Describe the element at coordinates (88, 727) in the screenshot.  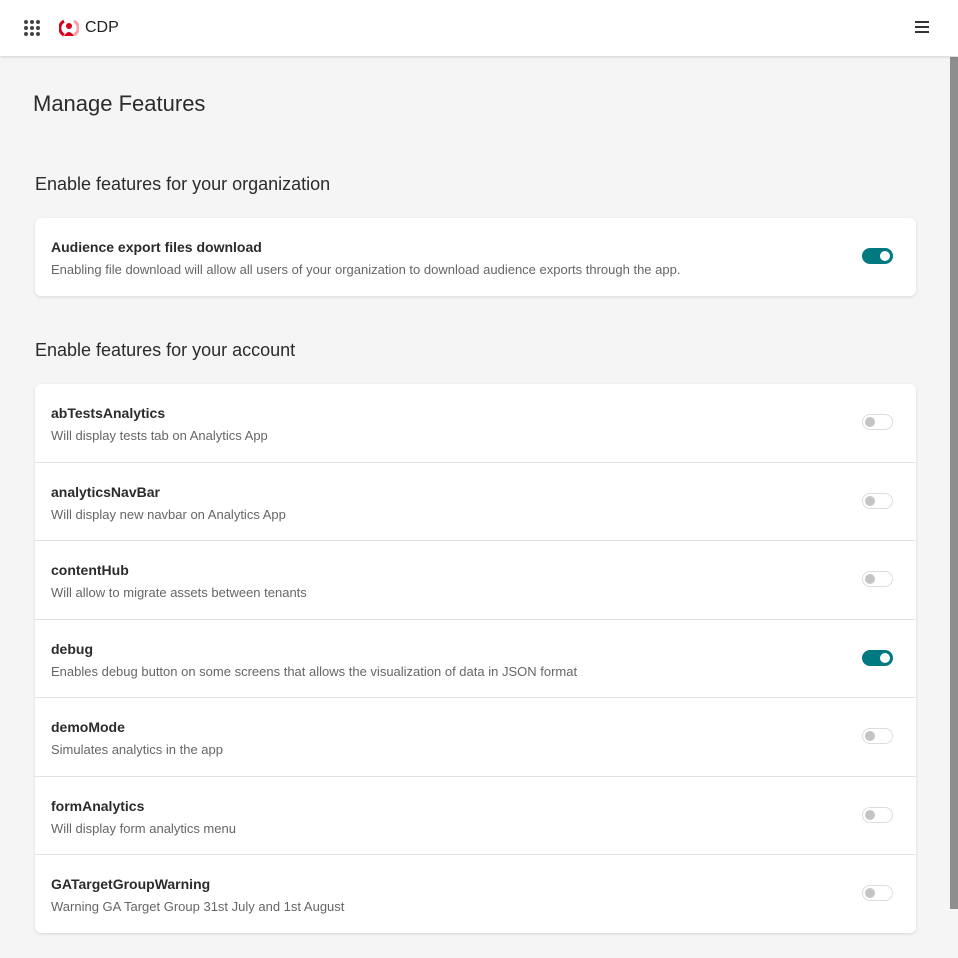
I see `feature-name: demoMode` at that location.